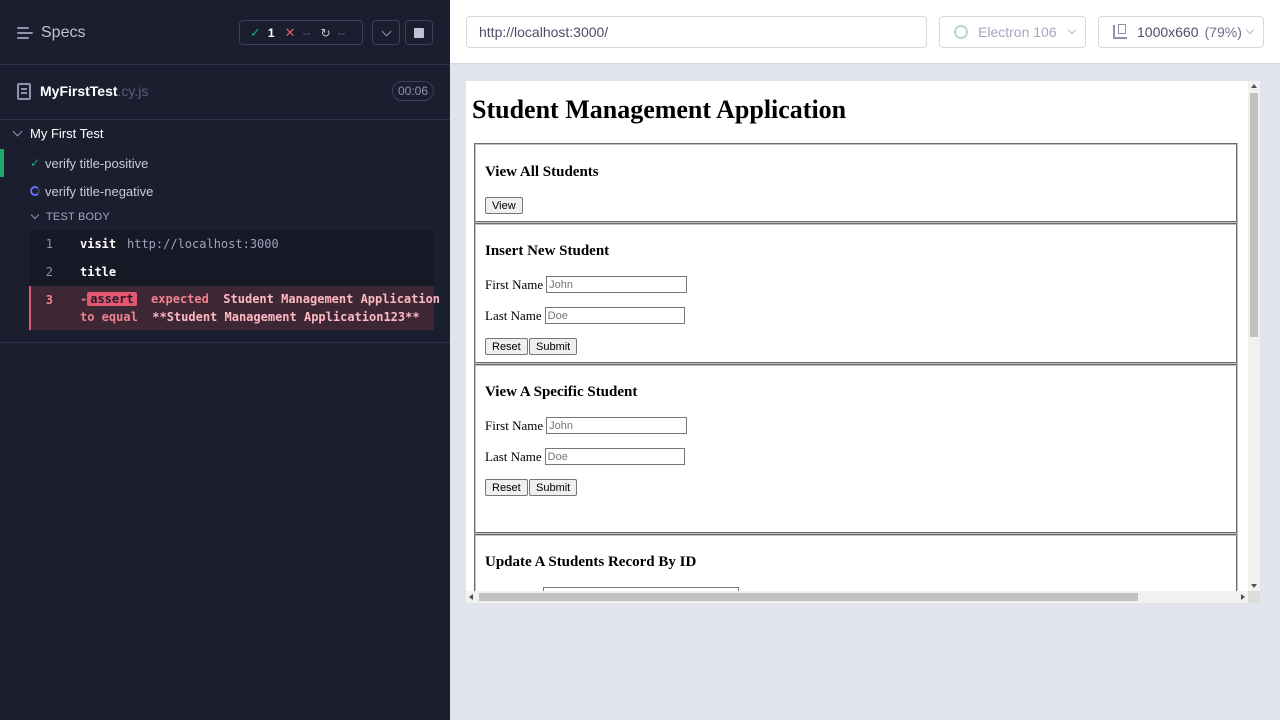  I want to click on update-student-section: Update A Students Record By ID, so click(856, 562).